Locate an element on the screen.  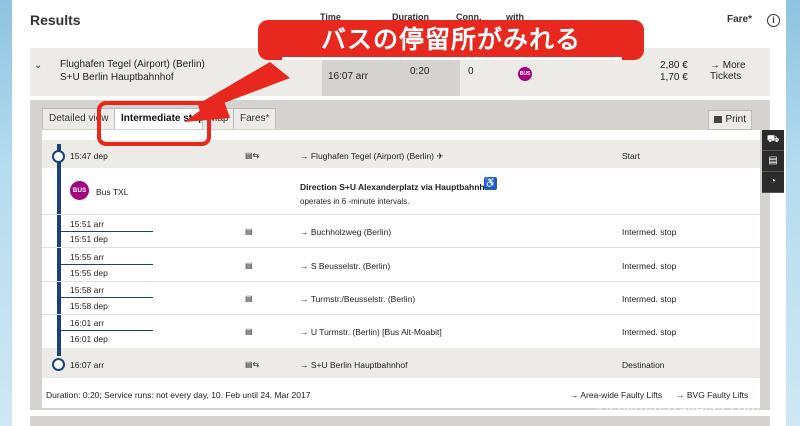
watermark: ©chiitu-u-travel55.com is located at coordinates (677, 410).